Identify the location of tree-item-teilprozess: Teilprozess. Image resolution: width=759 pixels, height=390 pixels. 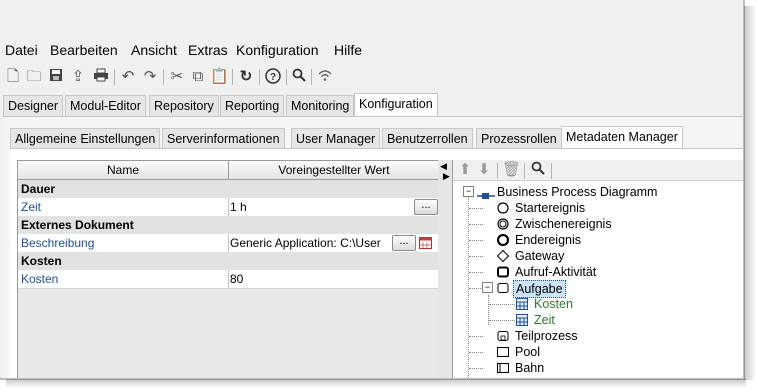
(546, 336).